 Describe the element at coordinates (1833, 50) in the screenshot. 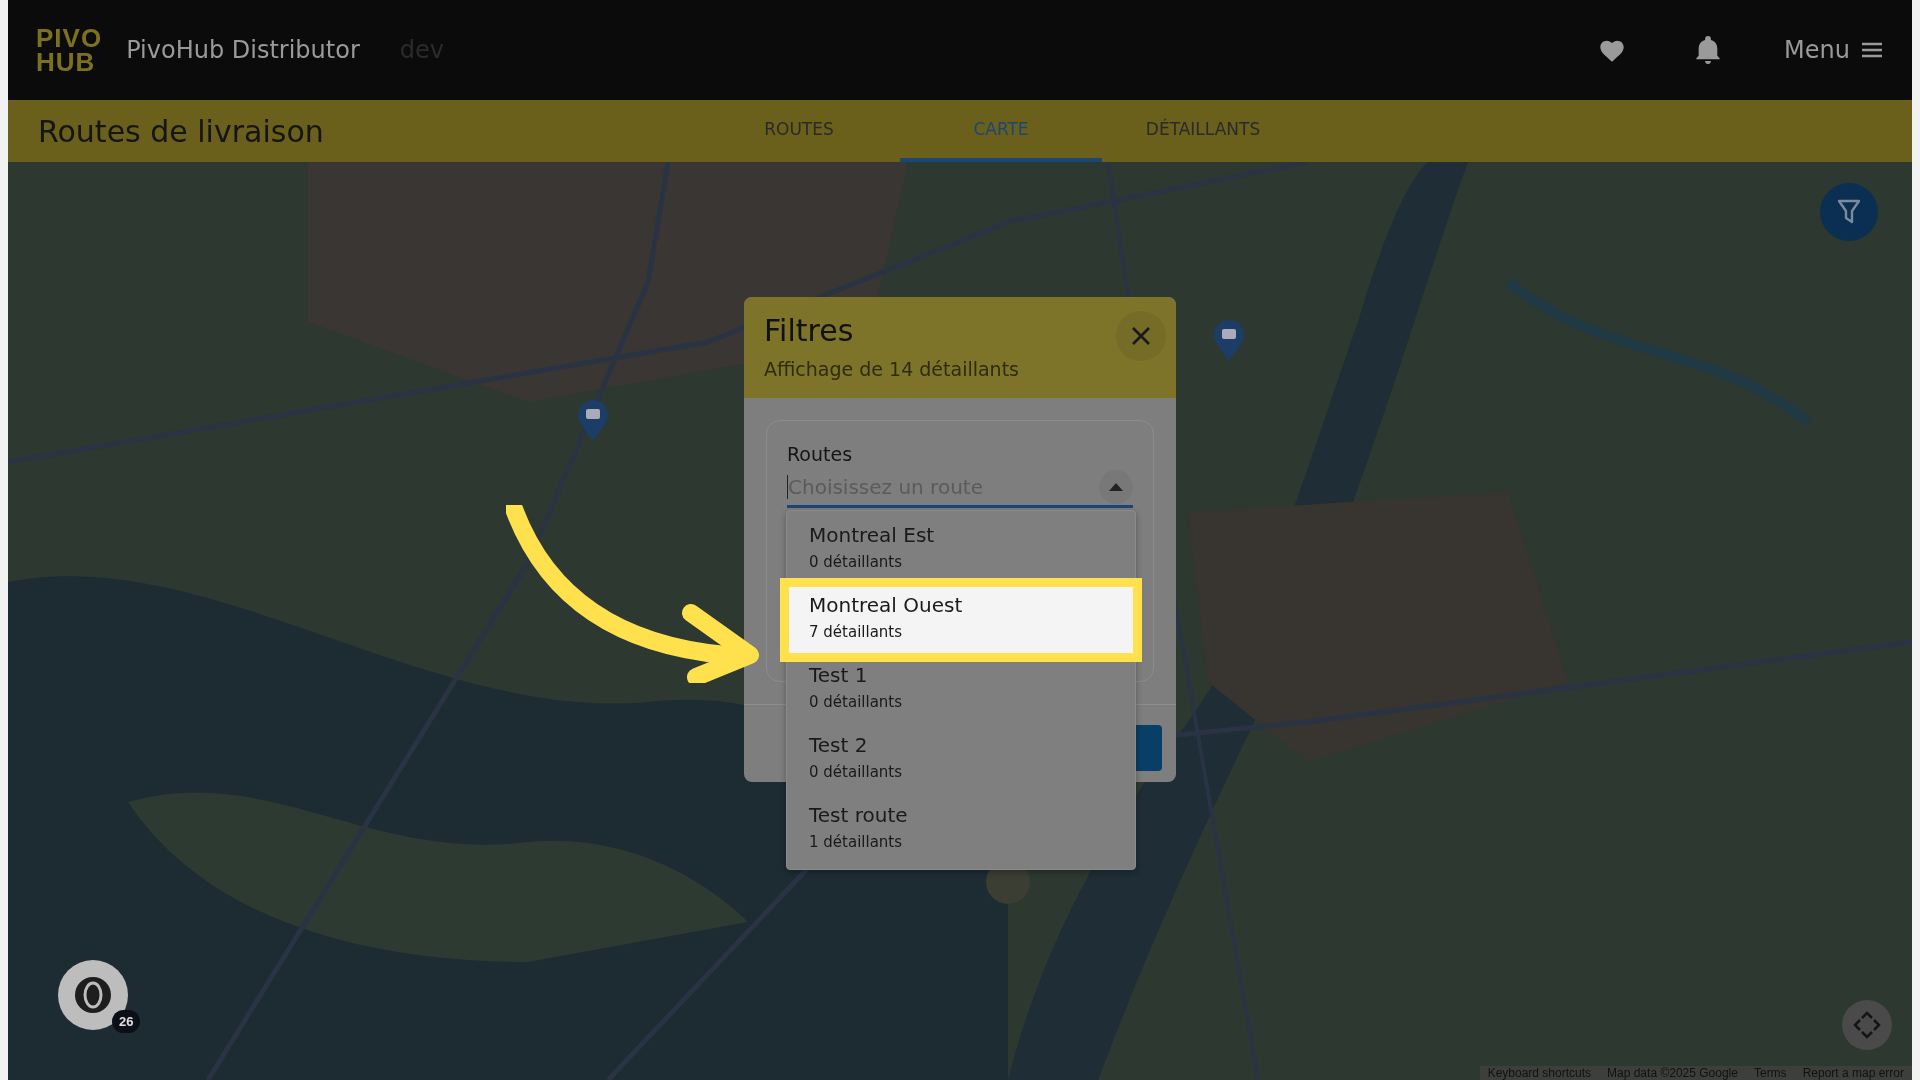

I see `menu-button: Menu` at that location.